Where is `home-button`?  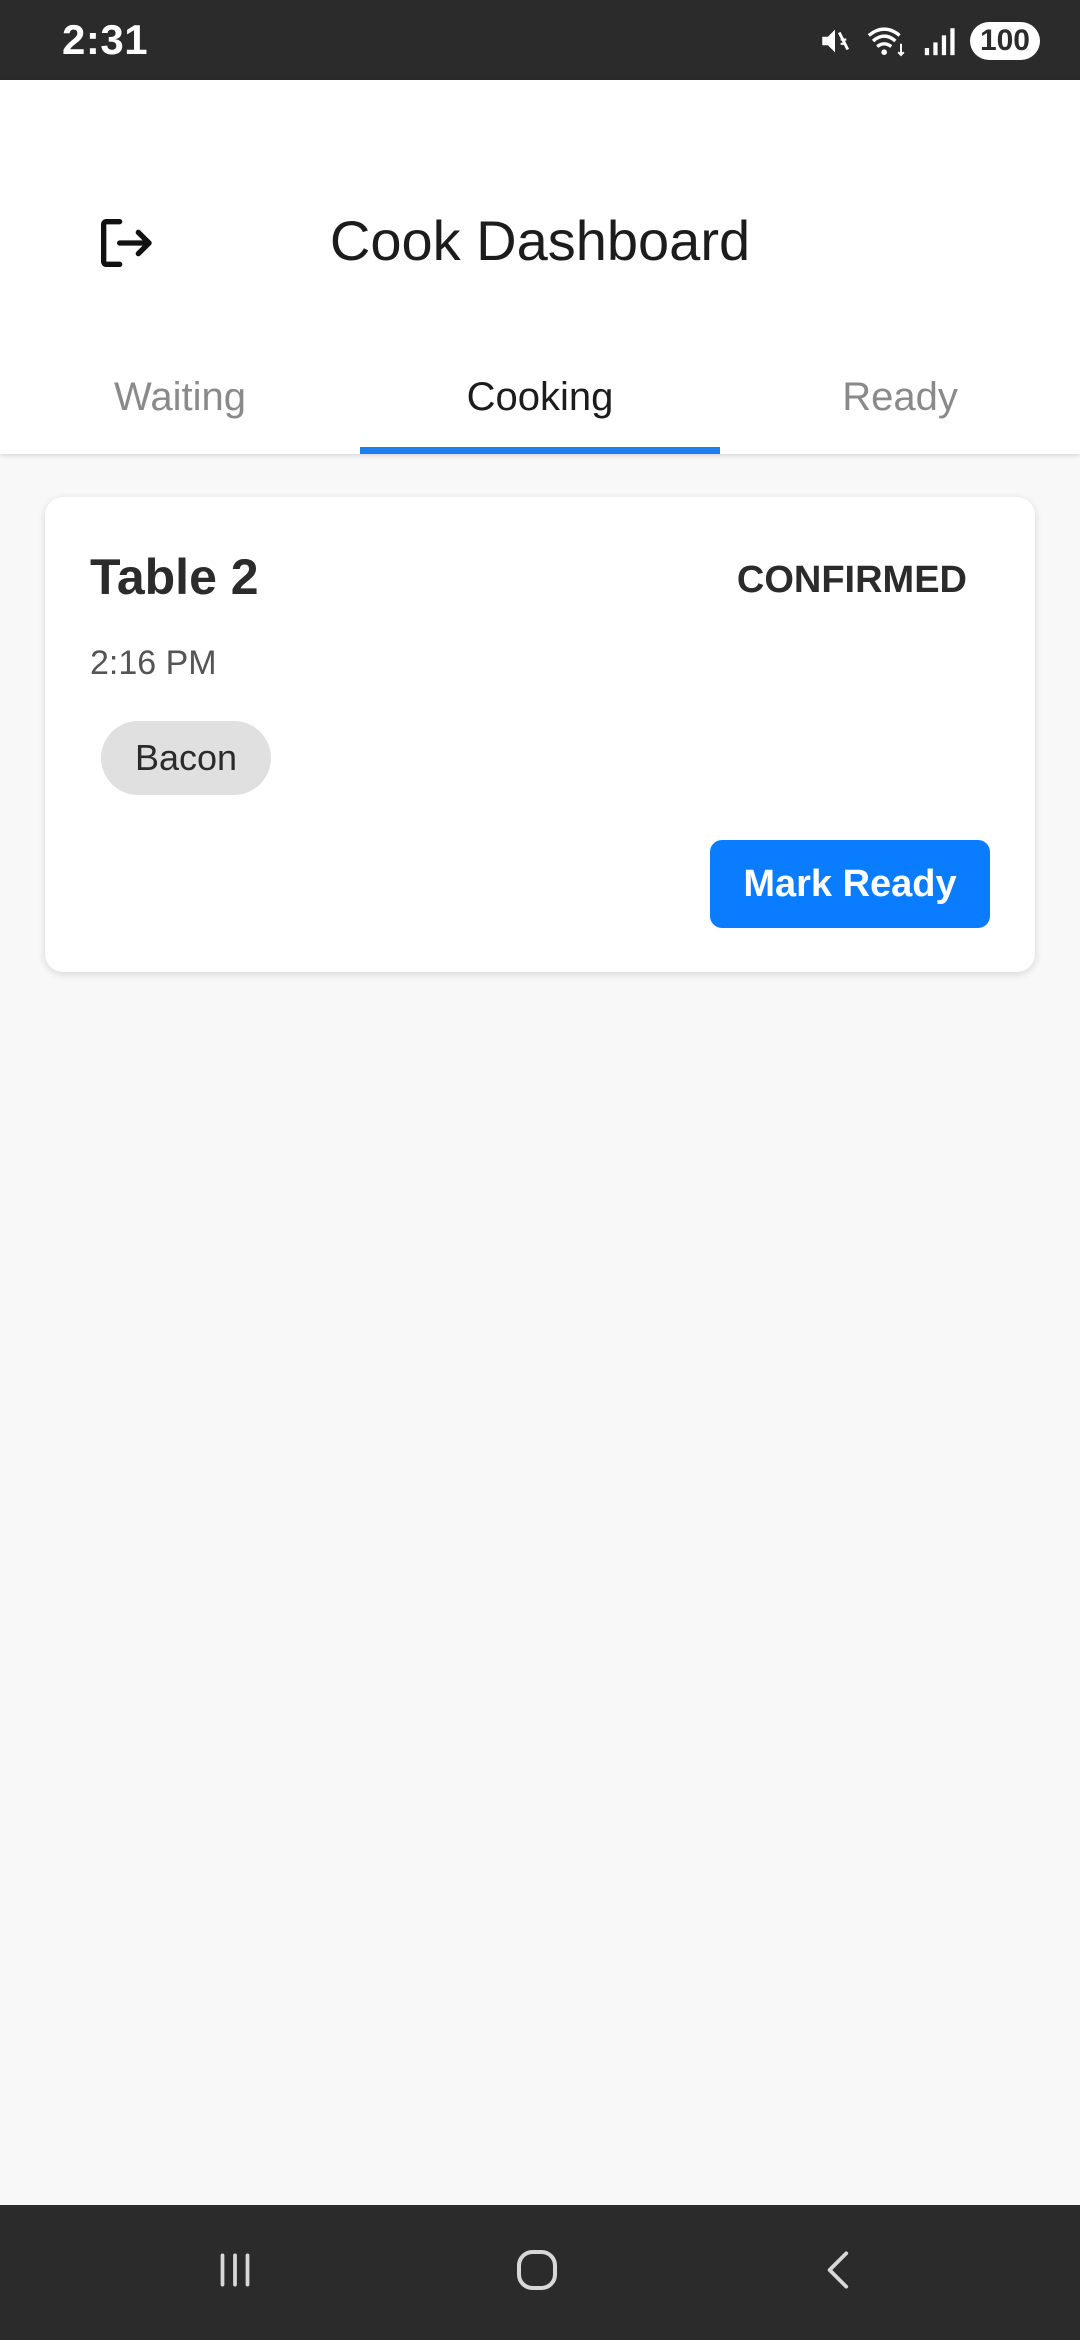
home-button is located at coordinates (537, 2272).